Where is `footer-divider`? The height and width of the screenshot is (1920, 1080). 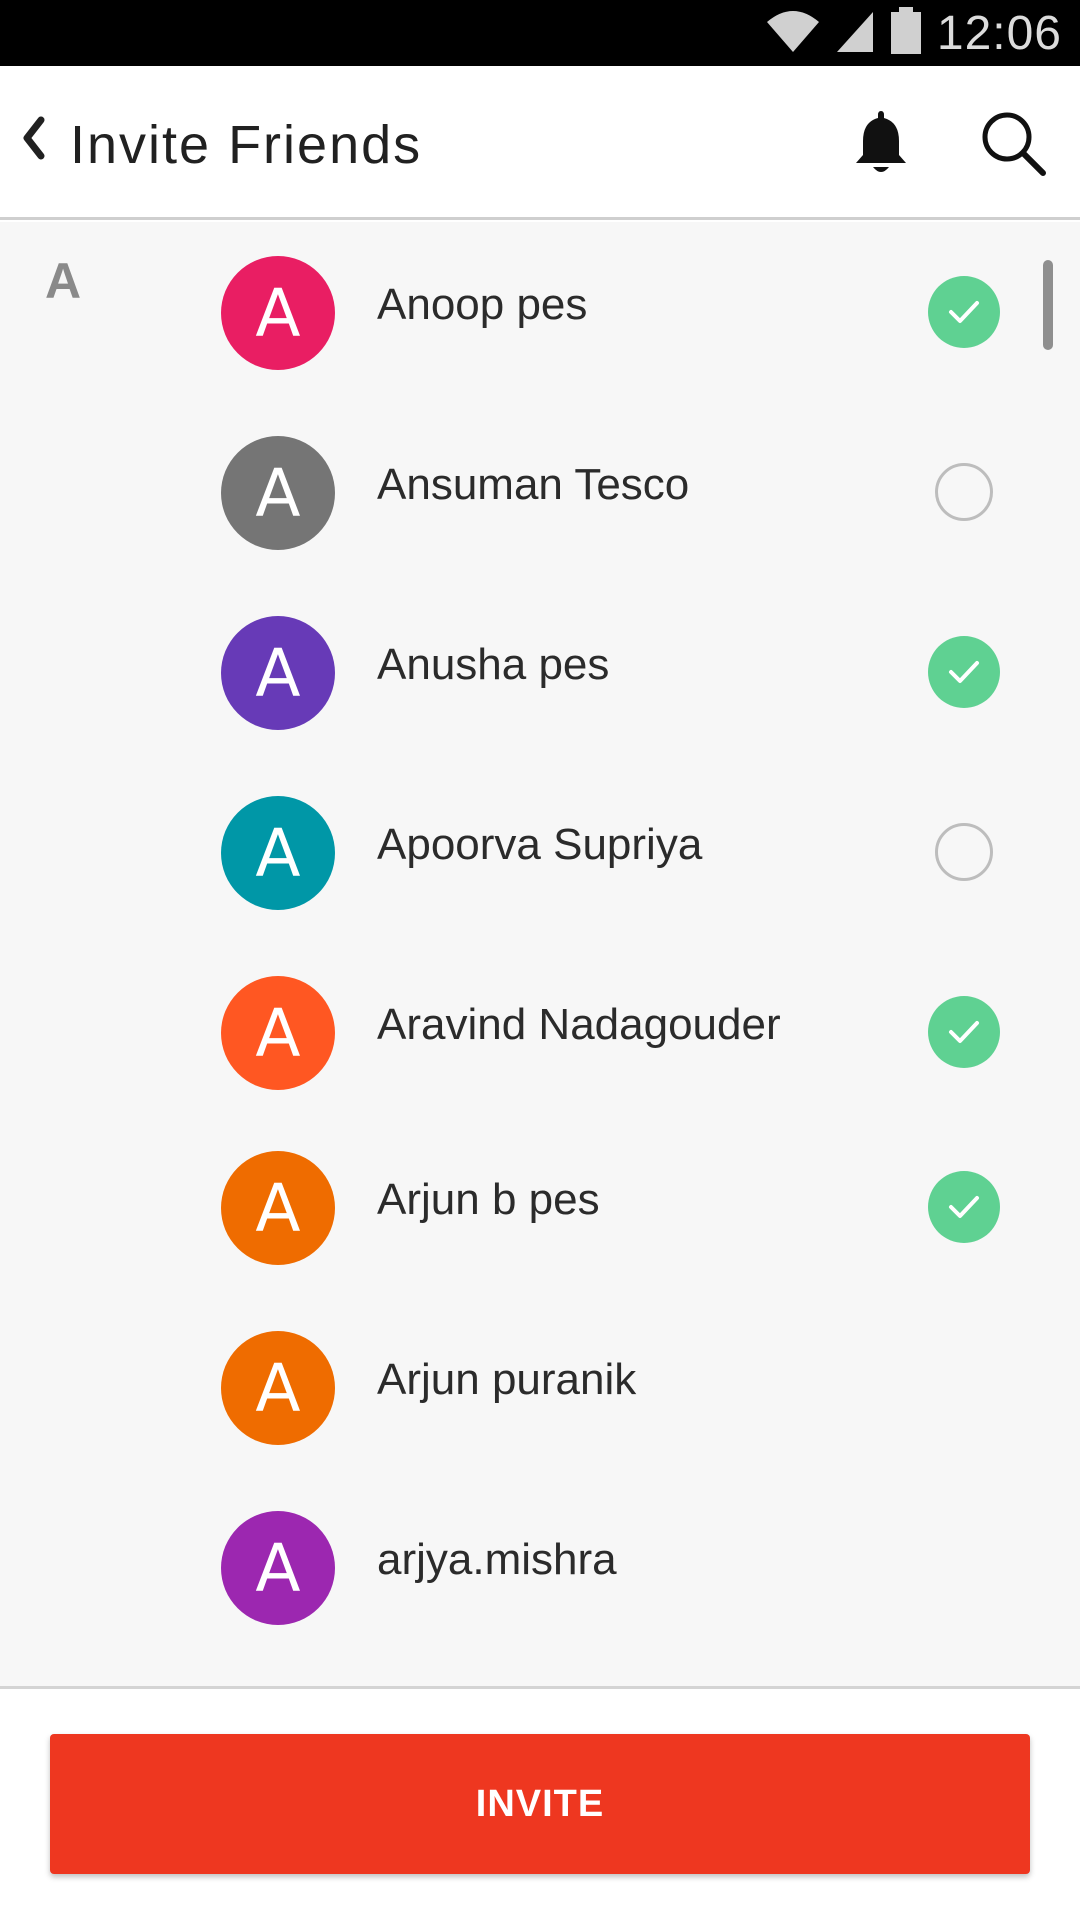
footer-divider is located at coordinates (540, 1687).